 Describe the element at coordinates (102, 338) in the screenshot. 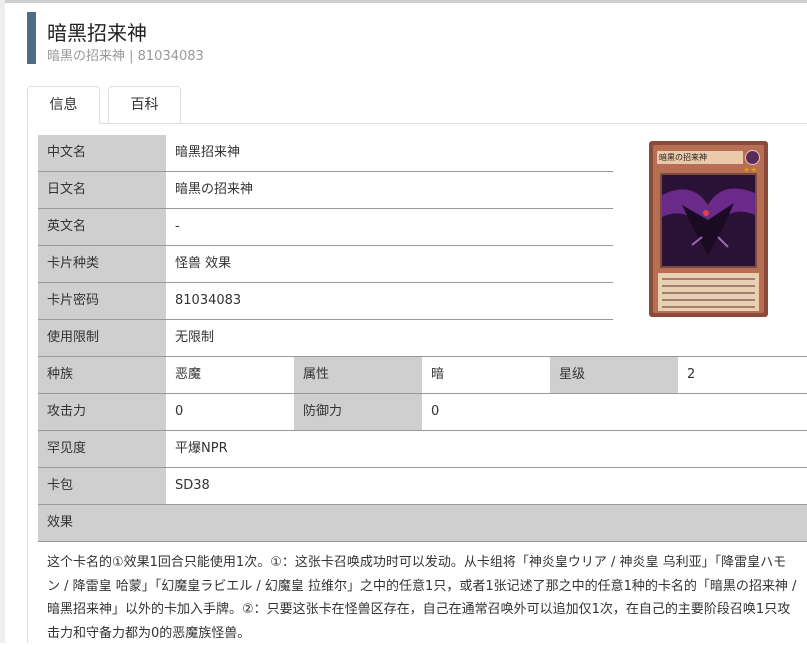

I see `label-limit: 使用限制` at that location.